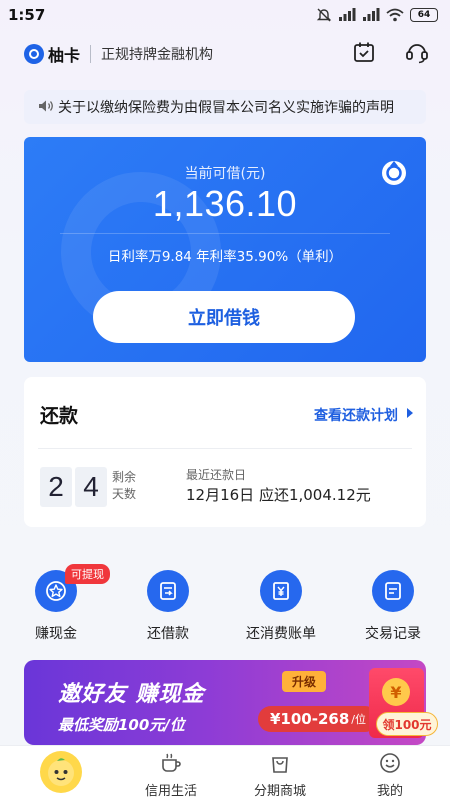 The image size is (450, 800). Describe the element at coordinates (278, 495) in the screenshot. I see `recent-due-value: 12月16日 应还1,004.12元` at that location.